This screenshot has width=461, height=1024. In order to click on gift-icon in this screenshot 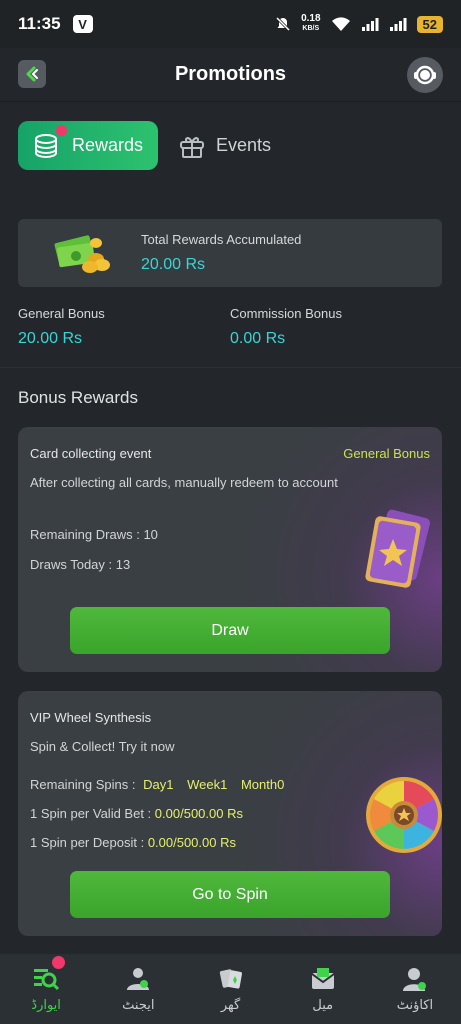, I will do `click(192, 147)`.